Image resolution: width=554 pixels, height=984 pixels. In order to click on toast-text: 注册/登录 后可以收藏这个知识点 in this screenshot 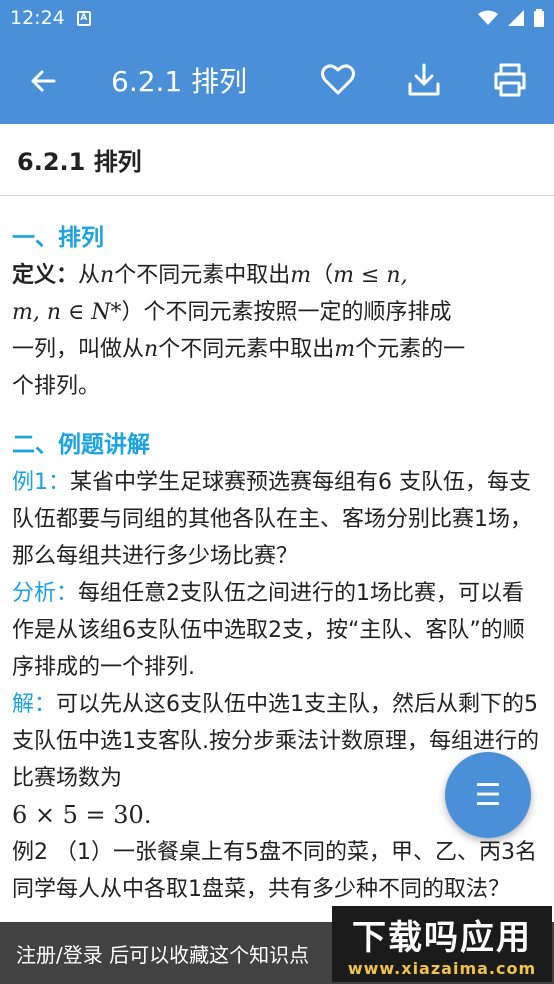, I will do `click(163, 954)`.